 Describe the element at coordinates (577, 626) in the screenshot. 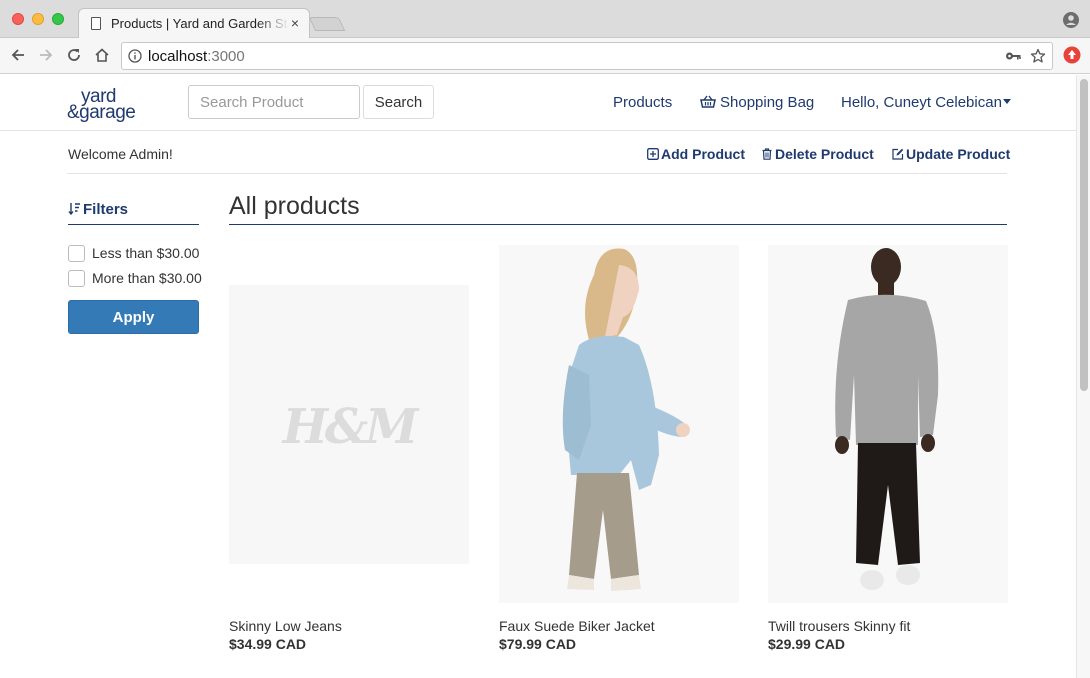

I see `product-name: Faux Suede Biker Jacket` at that location.